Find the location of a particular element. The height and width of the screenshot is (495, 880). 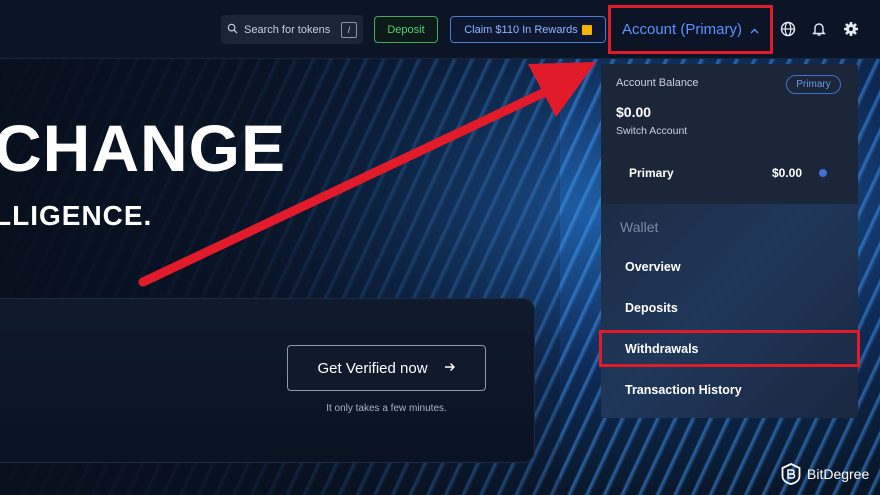

menu-item-transaction-history: Transaction History is located at coordinates (683, 390).